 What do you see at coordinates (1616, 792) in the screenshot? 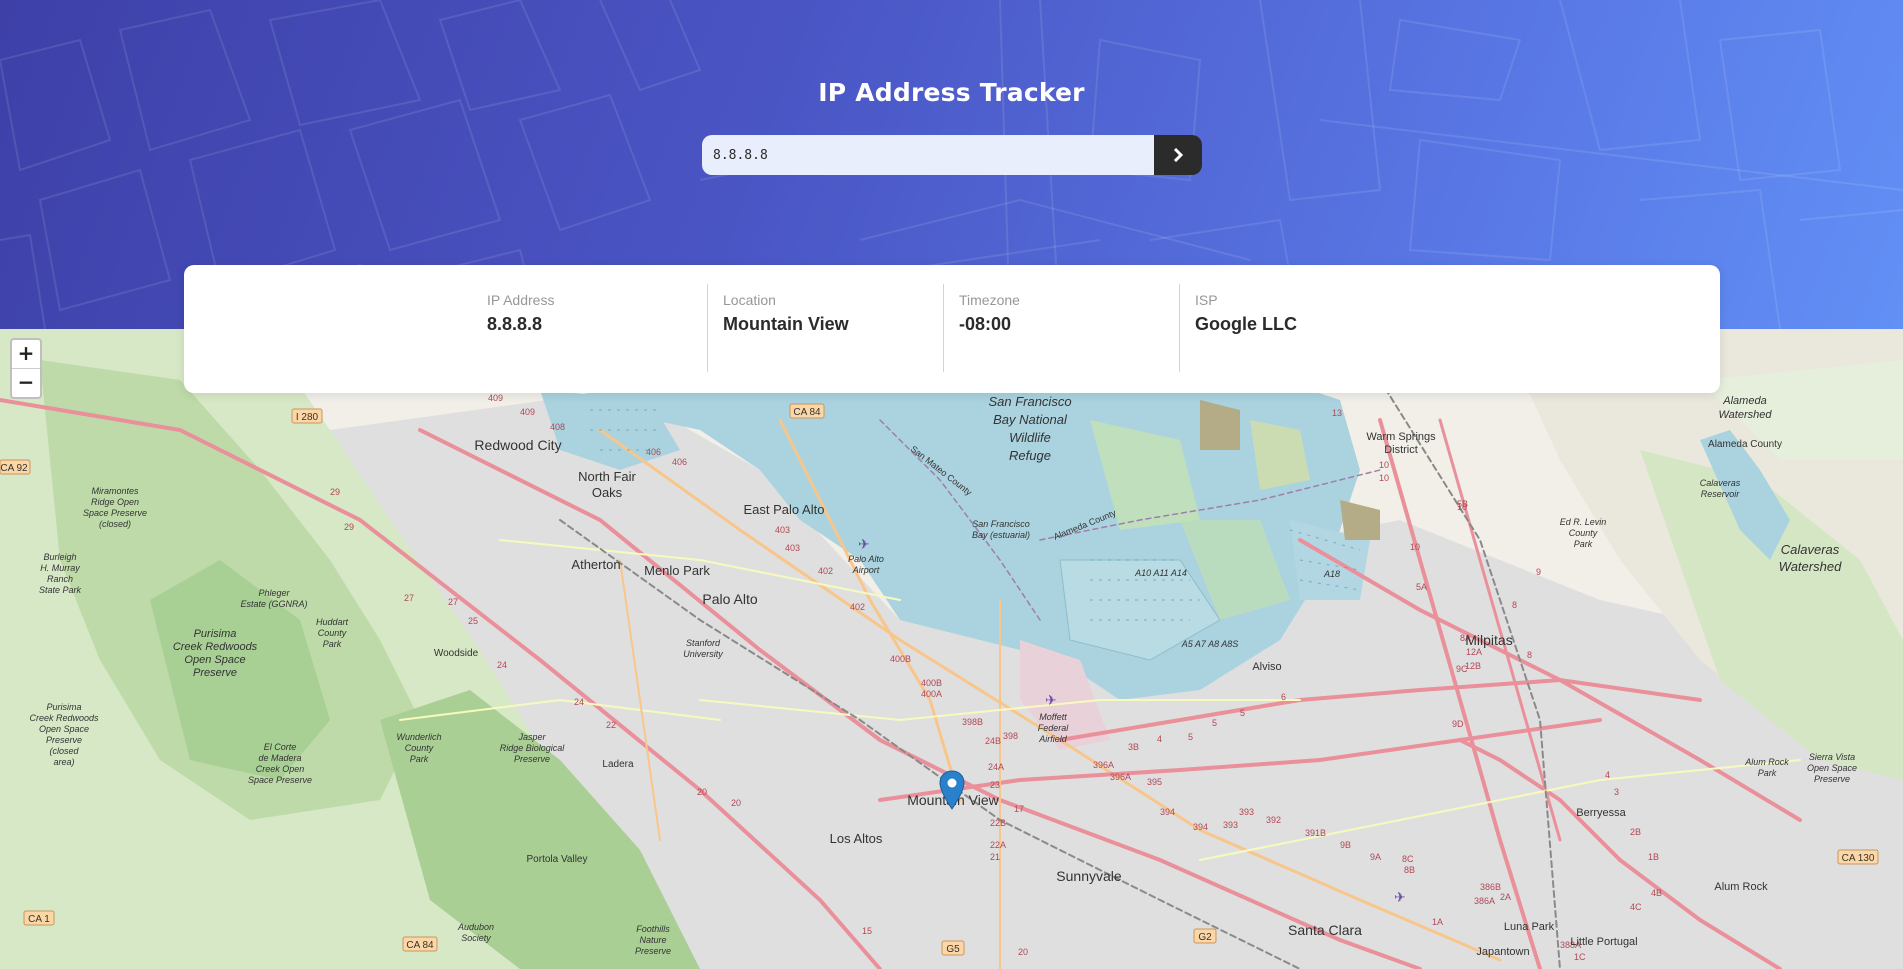
I see `route-number: 3` at bounding box center [1616, 792].